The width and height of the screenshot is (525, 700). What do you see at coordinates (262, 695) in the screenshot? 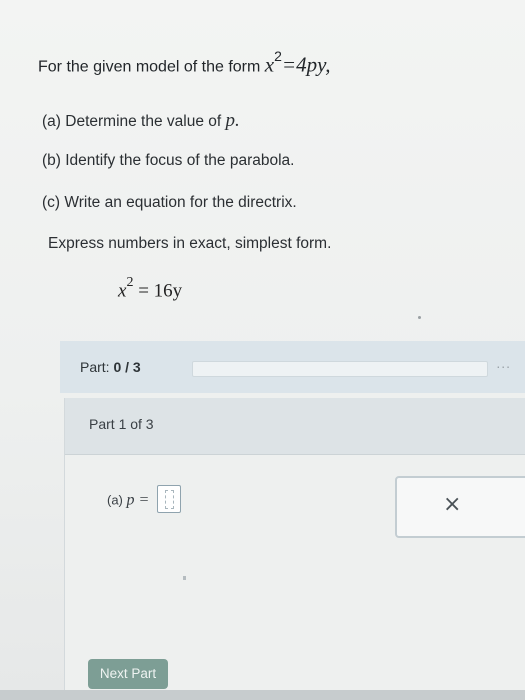
I see `bottom-edge` at bounding box center [262, 695].